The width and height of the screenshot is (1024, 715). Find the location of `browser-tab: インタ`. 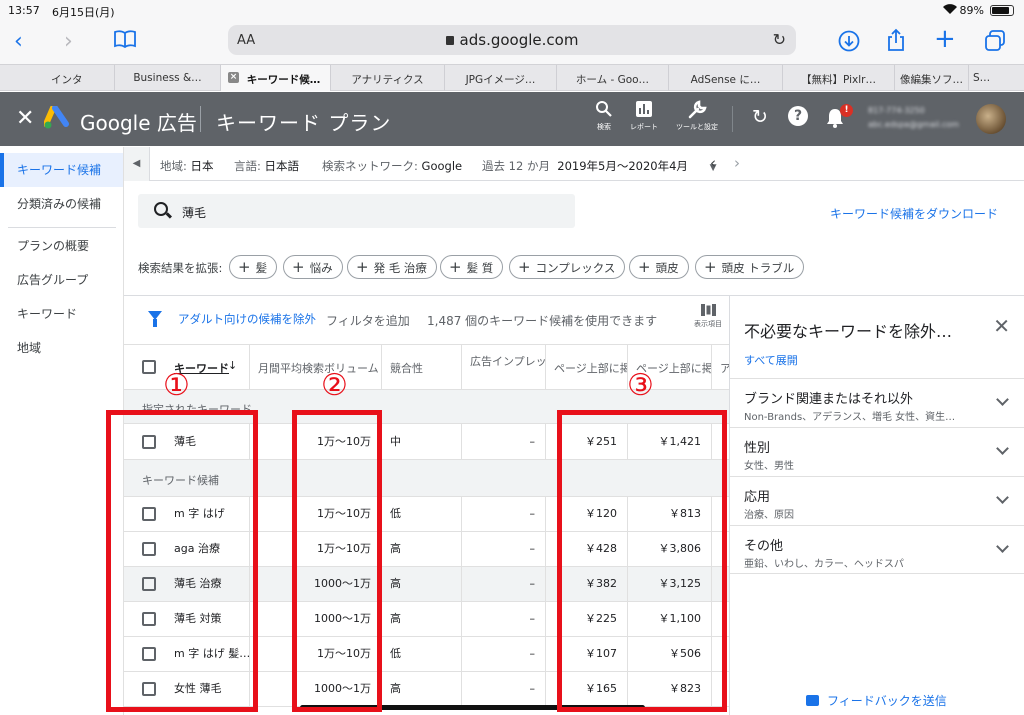

browser-tab: インタ is located at coordinates (57, 78).